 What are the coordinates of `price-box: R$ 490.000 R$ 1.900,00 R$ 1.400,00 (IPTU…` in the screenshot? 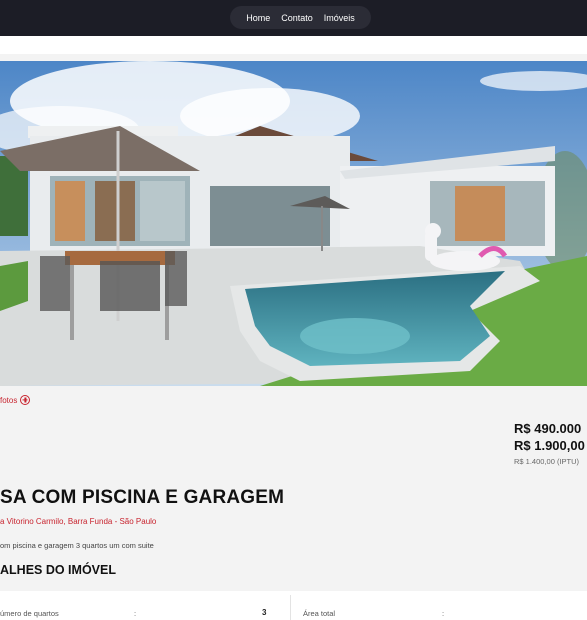 It's located at (549, 443).